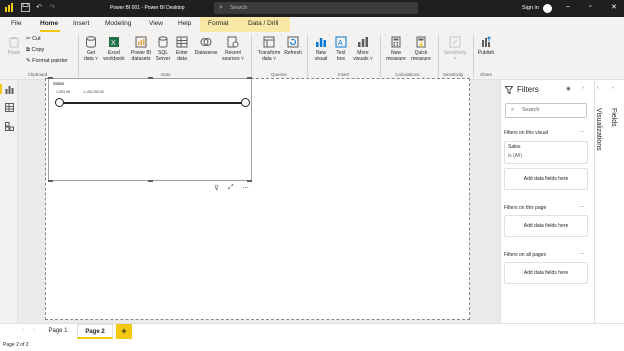  Describe the element at coordinates (206, 53) in the screenshot. I see `dataverse-label: Dataverse` at that location.